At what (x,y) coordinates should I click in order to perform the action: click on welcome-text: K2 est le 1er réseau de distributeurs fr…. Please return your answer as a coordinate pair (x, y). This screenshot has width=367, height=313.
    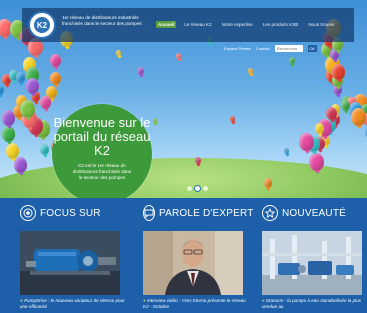
    Looking at the image, I should click on (102, 171).